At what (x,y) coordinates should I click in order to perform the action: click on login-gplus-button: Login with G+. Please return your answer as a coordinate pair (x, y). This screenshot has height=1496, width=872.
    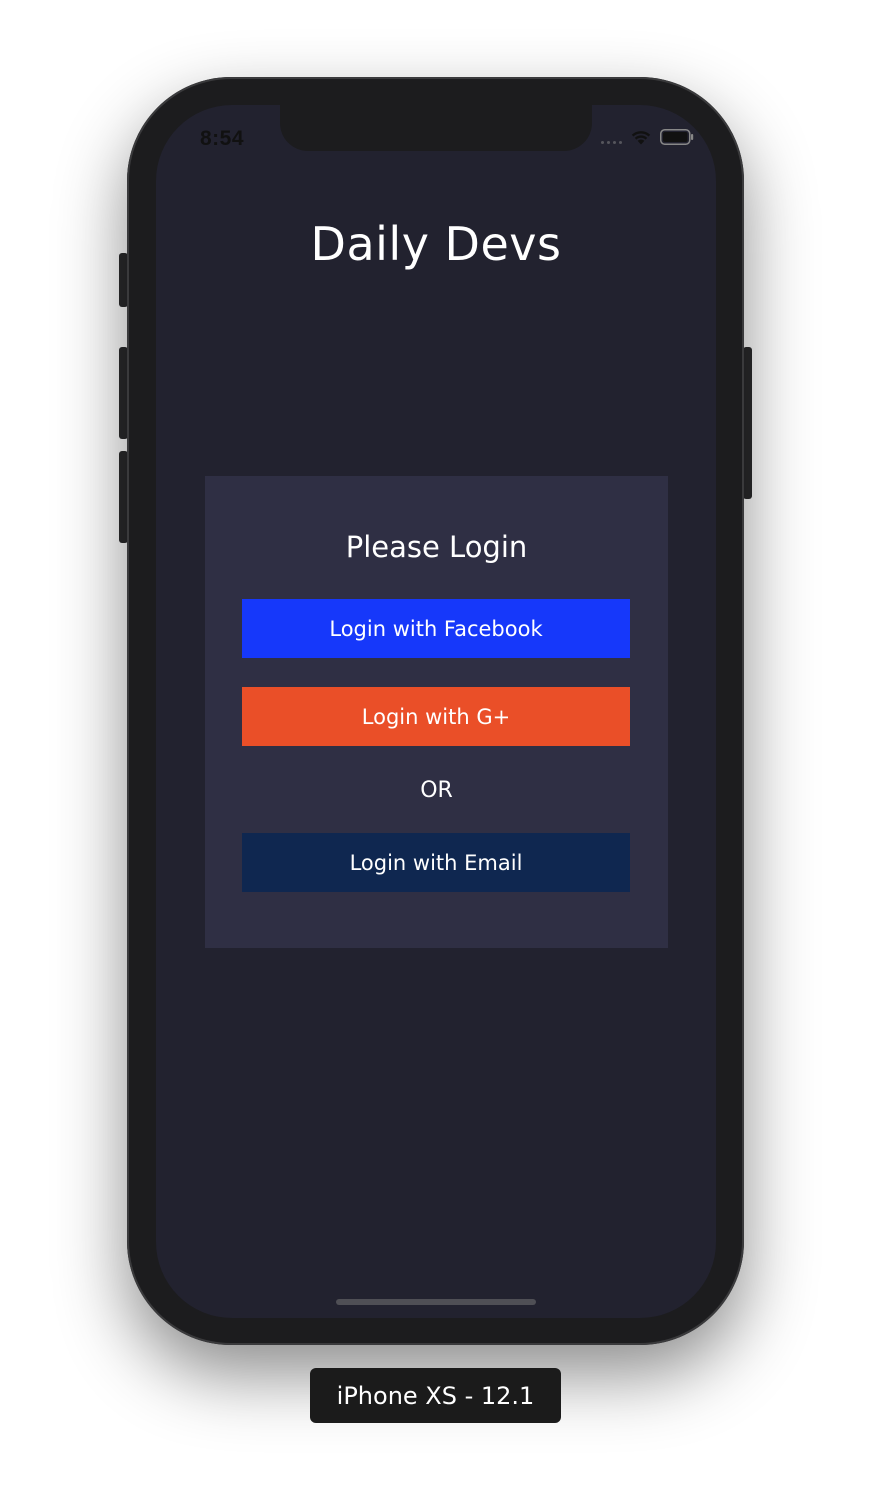
    Looking at the image, I should click on (436, 716).